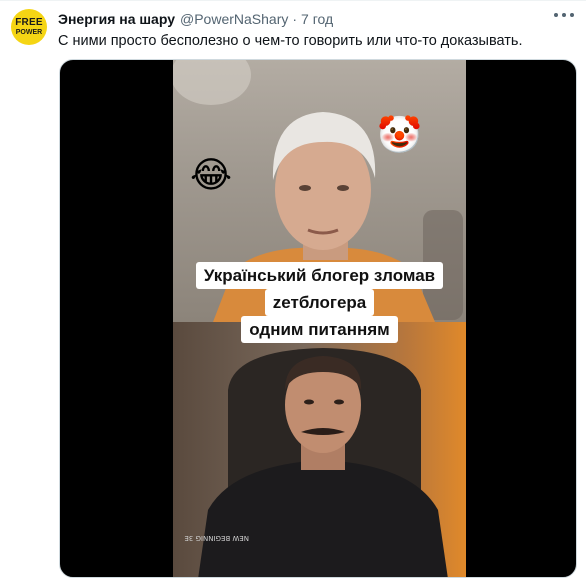 This screenshot has height=584, width=586. Describe the element at coordinates (216, 538) in the screenshot. I see `hoodie-print: NEW BEGINNIG 3E` at that location.